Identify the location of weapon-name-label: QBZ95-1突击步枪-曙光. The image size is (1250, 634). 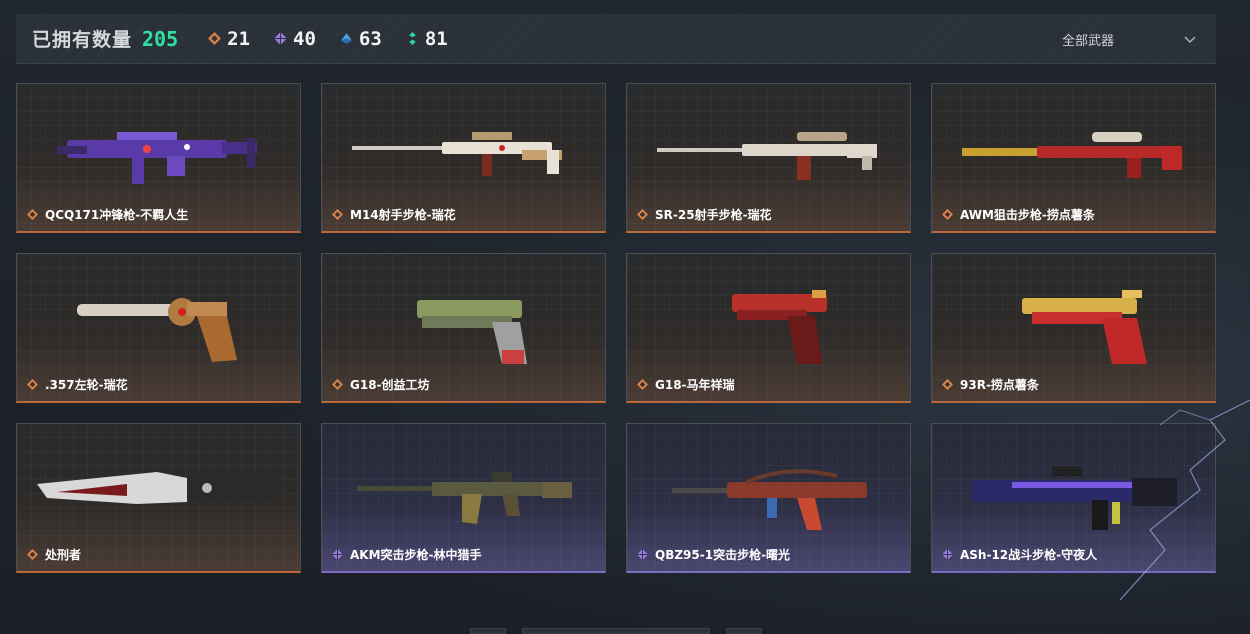
(723, 555).